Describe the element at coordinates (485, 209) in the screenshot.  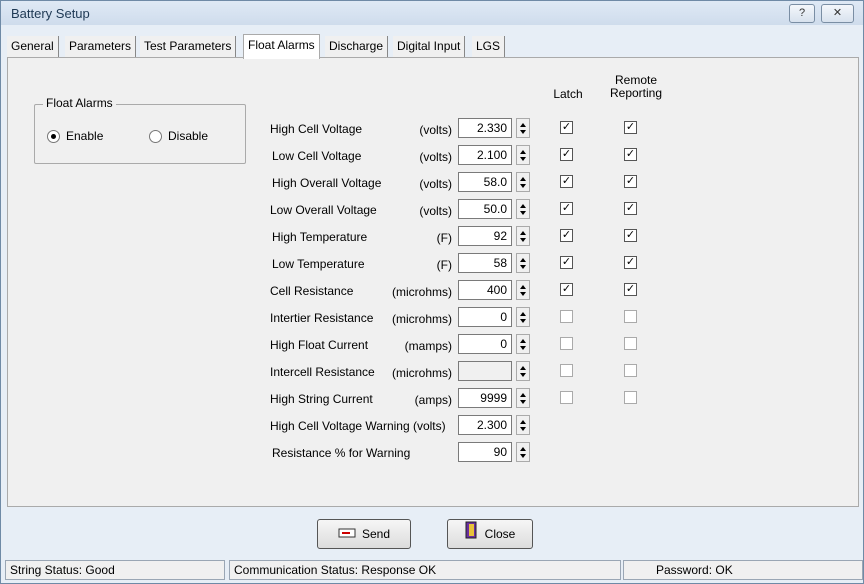
I see `value-input: 50.0` at that location.